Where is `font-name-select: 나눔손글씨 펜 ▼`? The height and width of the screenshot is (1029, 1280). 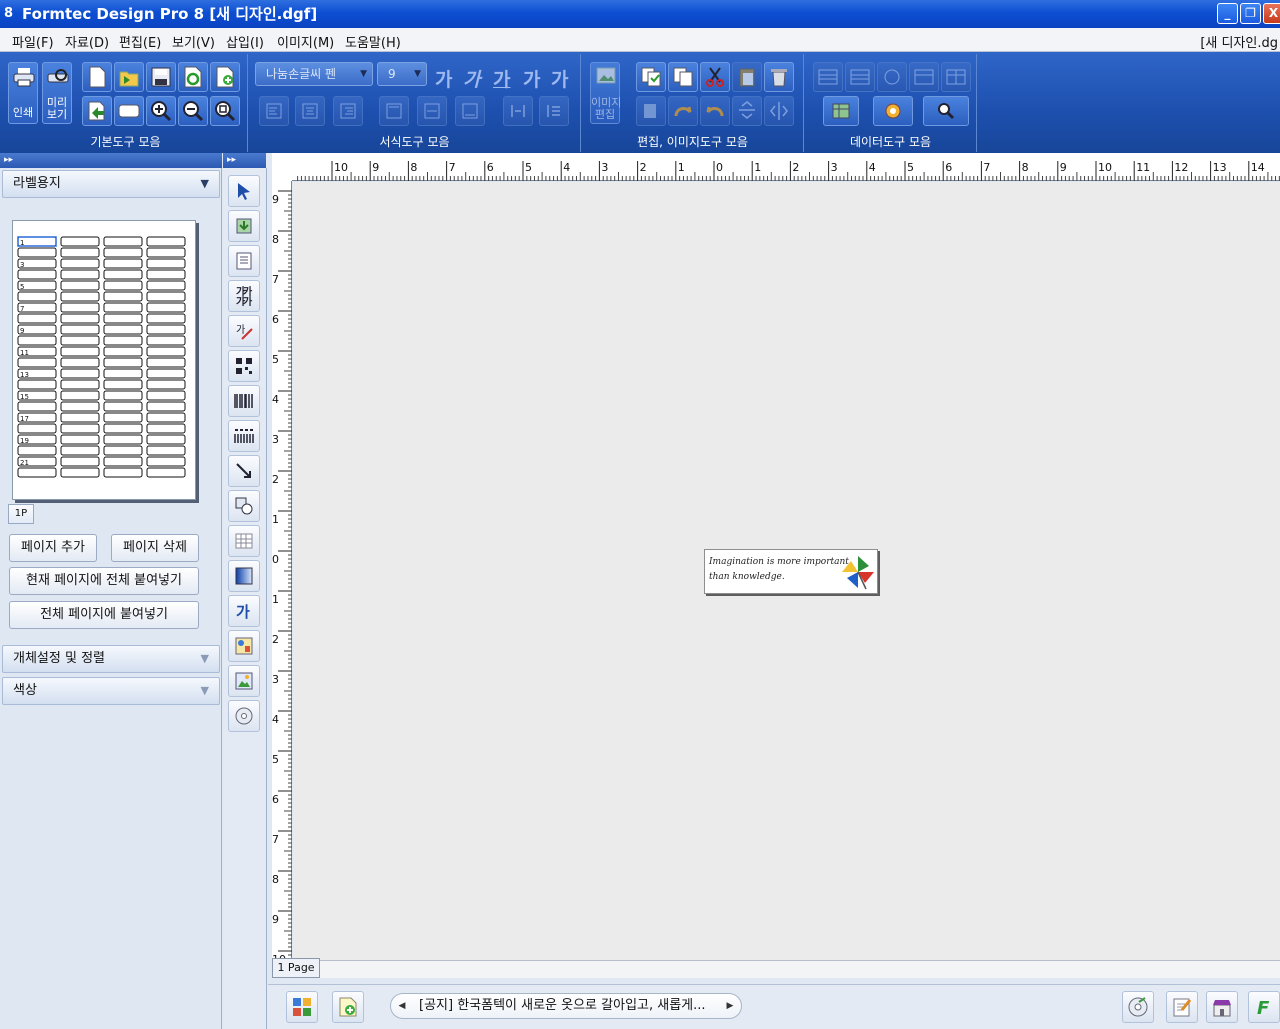
font-name-select: 나눔손글씨 펜 ▼ is located at coordinates (314, 74).